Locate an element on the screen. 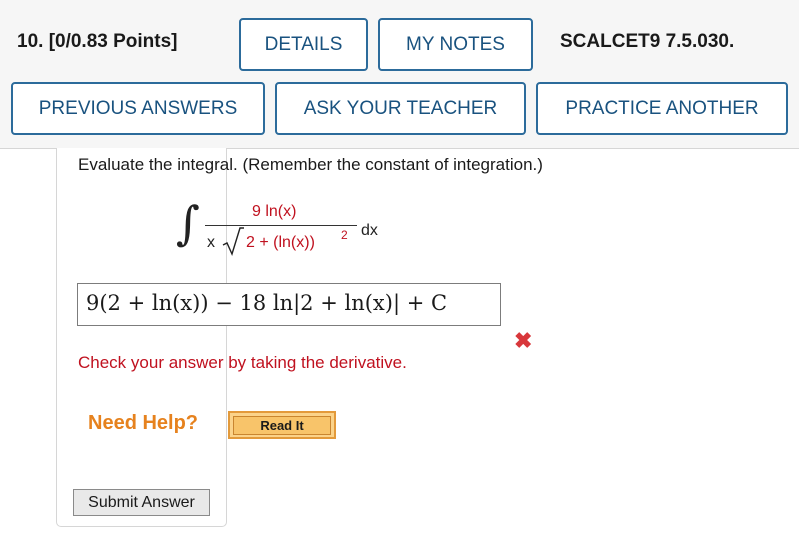  submit-answer-button: Submit Answer is located at coordinates (141, 502).